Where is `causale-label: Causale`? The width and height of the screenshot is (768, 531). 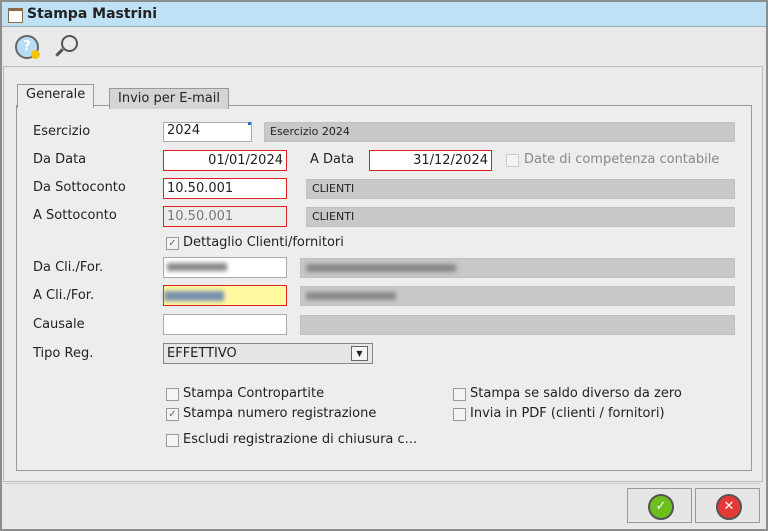
causale-label: Causale is located at coordinates (59, 324).